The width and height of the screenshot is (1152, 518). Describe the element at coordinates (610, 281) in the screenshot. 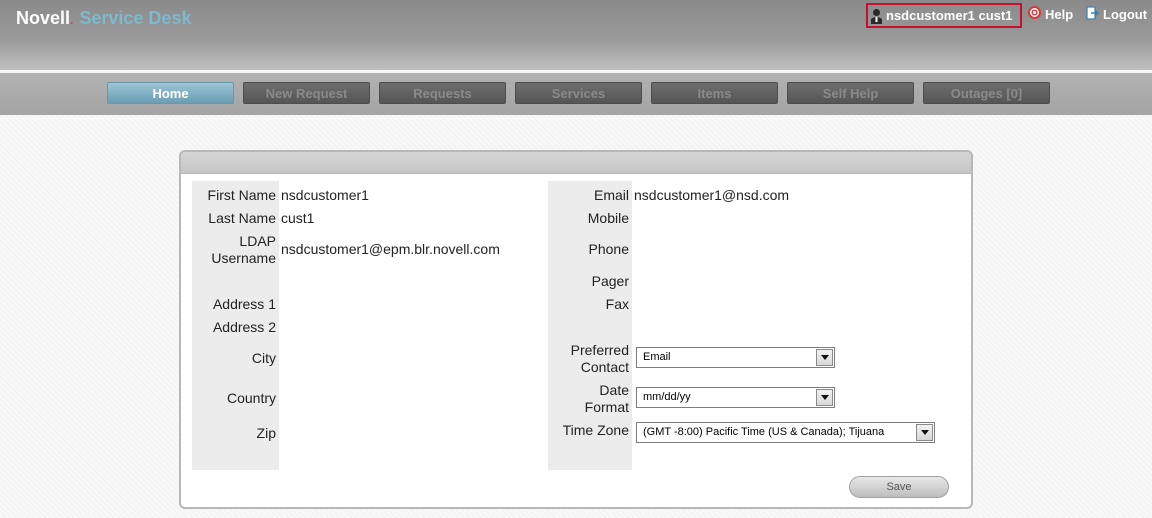

I see `pager-label: Pager` at that location.